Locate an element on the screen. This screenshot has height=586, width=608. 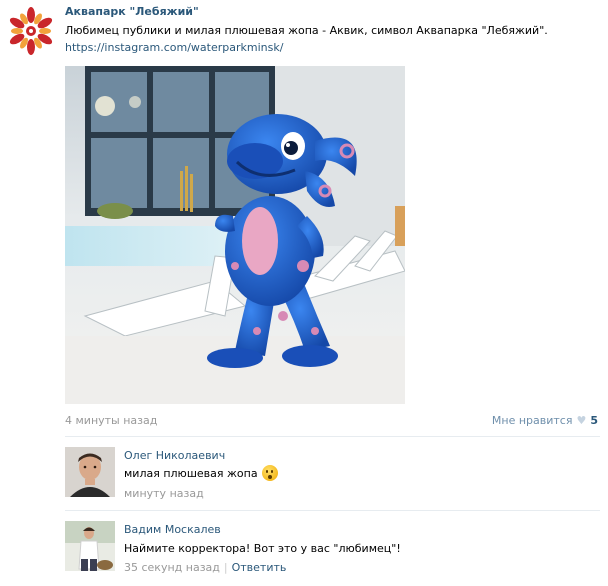
comment-author-link: Вадим Москалев is located at coordinates (172, 529).